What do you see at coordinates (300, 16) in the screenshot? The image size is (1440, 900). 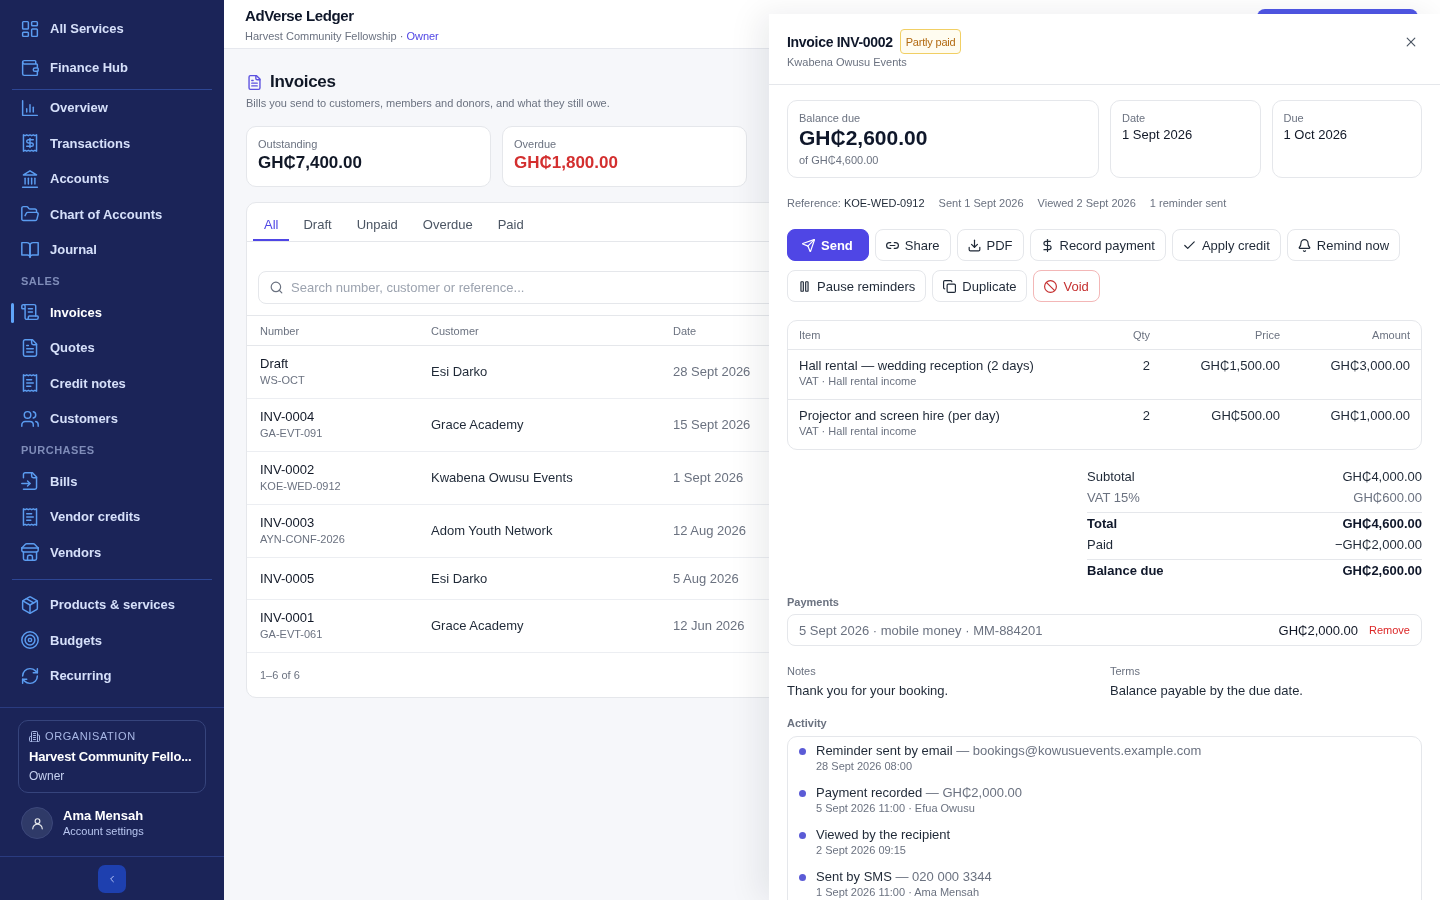 I see `app-title: AdVerse Ledger` at bounding box center [300, 16].